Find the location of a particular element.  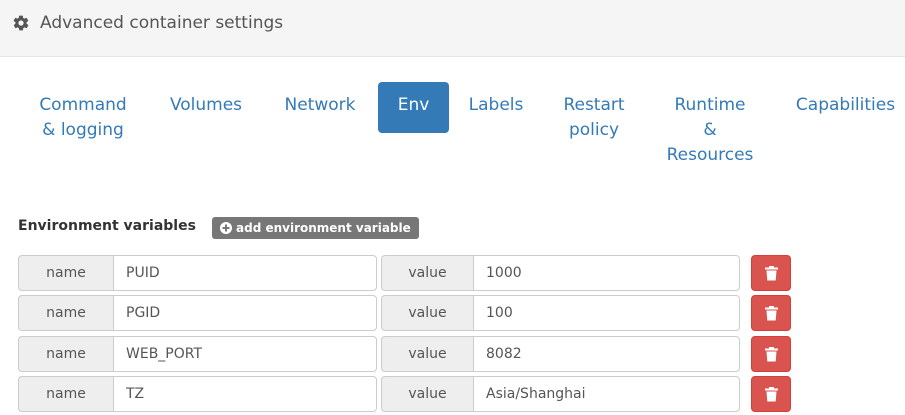

tab-network: Network is located at coordinates (320, 99).